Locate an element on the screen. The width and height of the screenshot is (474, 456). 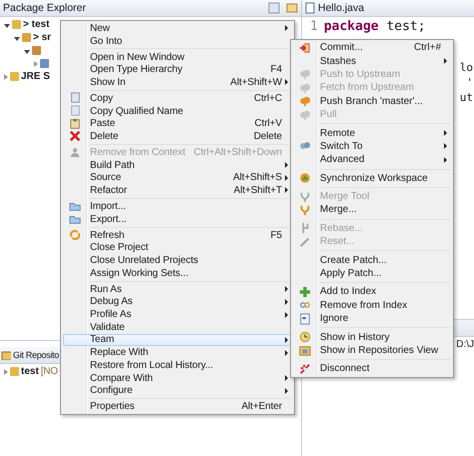
shortcut-label: Ctrl+Alt+Shift+Down is located at coordinates (237, 152).